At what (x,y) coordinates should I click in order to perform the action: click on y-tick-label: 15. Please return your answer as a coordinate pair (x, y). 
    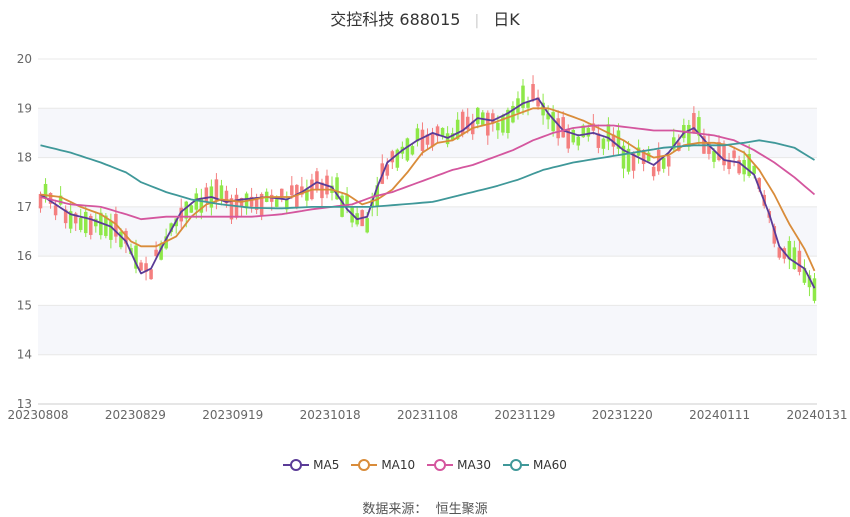
    Looking at the image, I should click on (24, 305).